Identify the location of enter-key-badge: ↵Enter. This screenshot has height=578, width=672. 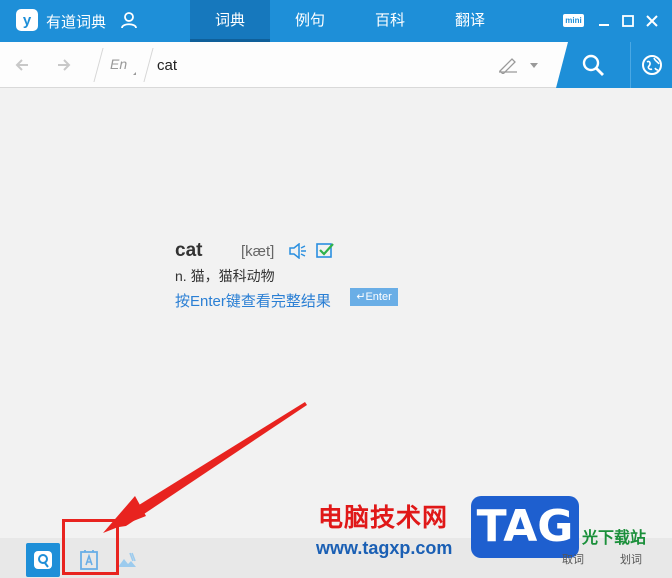
(374, 297).